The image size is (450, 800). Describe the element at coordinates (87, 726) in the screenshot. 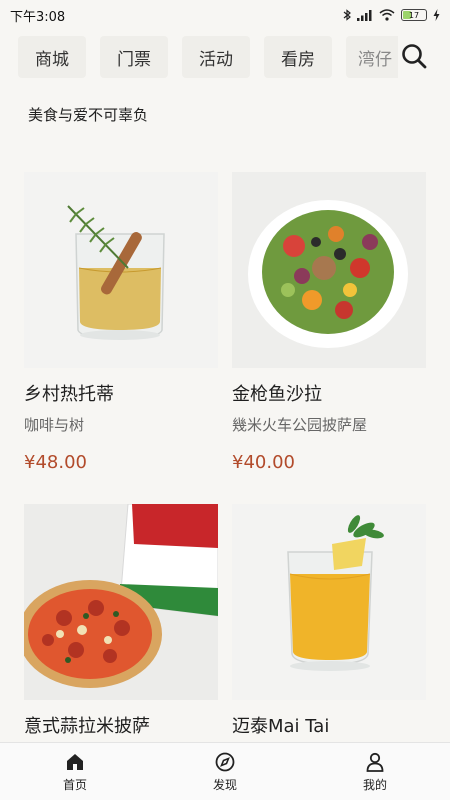

I see `product-name: 意式蒜拉米披萨` at that location.